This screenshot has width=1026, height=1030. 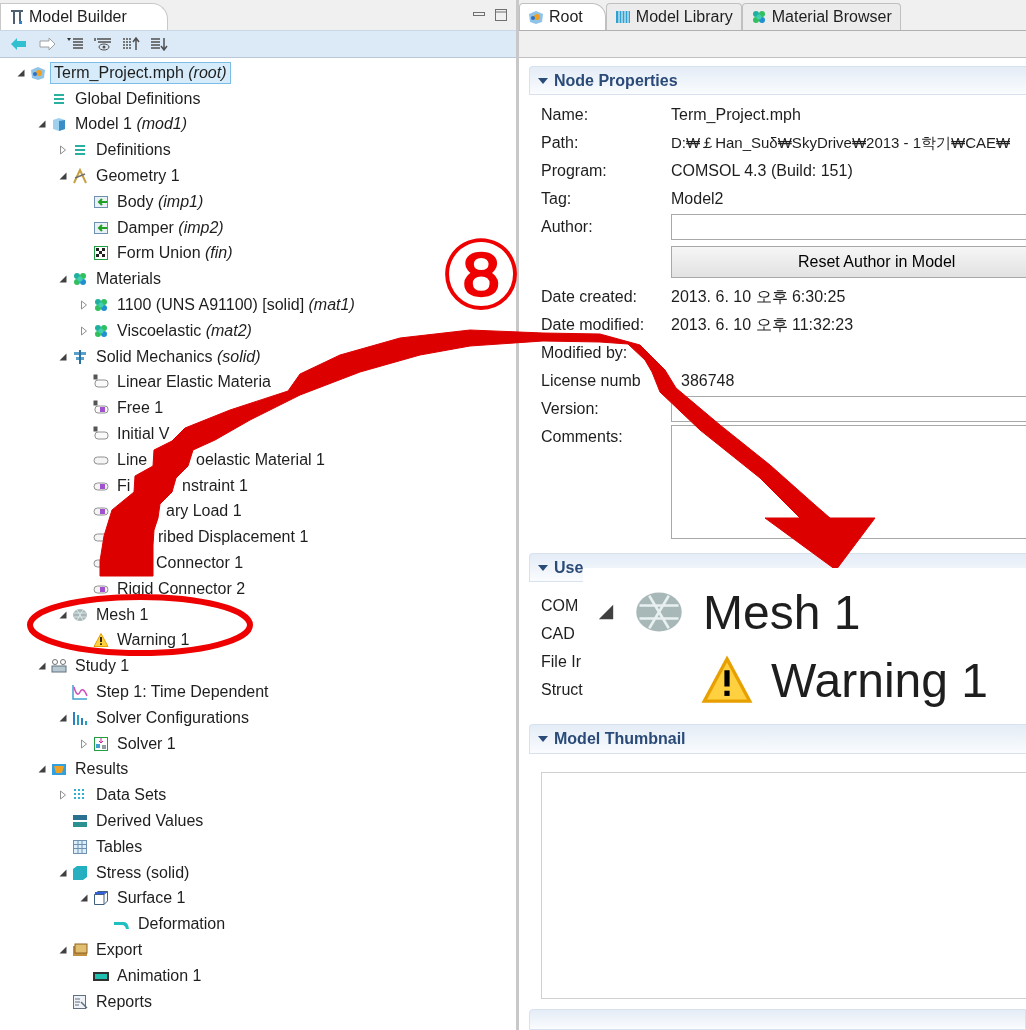 I want to click on tree-item: Derived Values, so click(x=150, y=821).